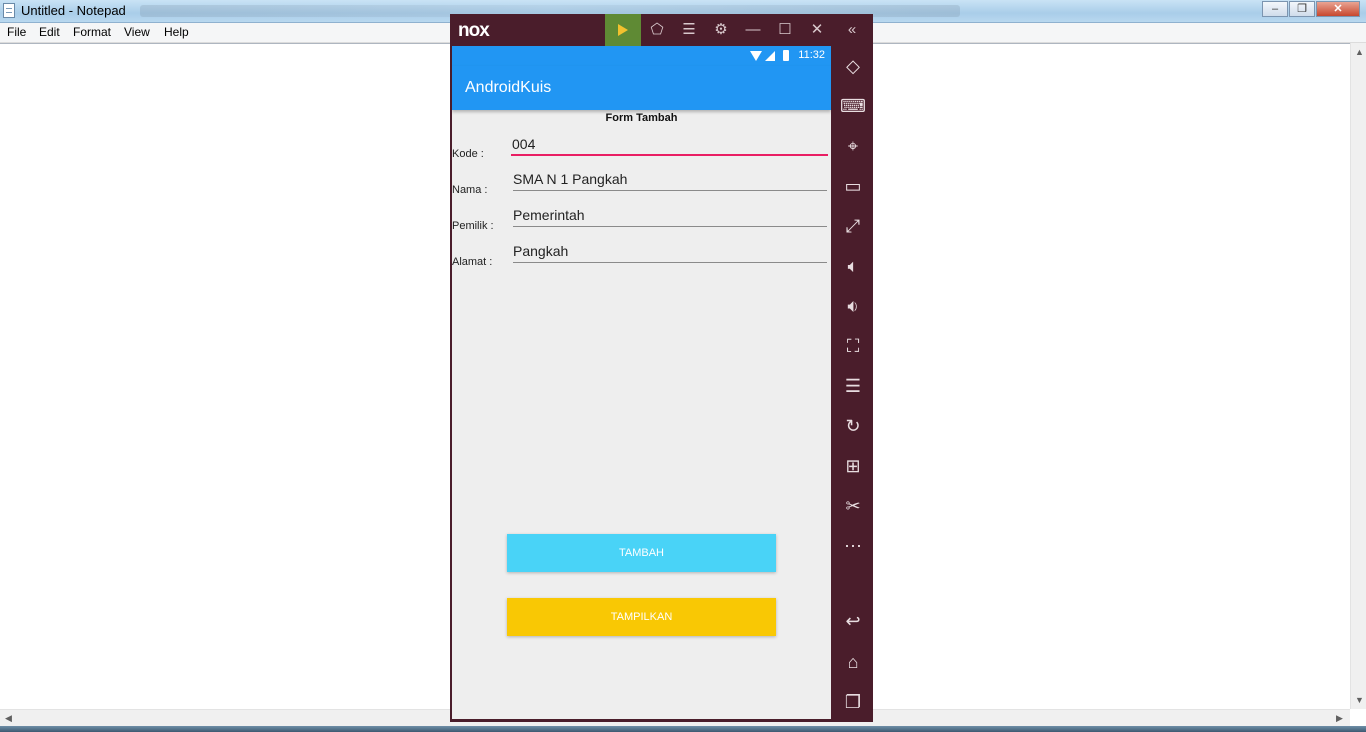  What do you see at coordinates (176, 32) in the screenshot?
I see `menu-help: Help` at bounding box center [176, 32].